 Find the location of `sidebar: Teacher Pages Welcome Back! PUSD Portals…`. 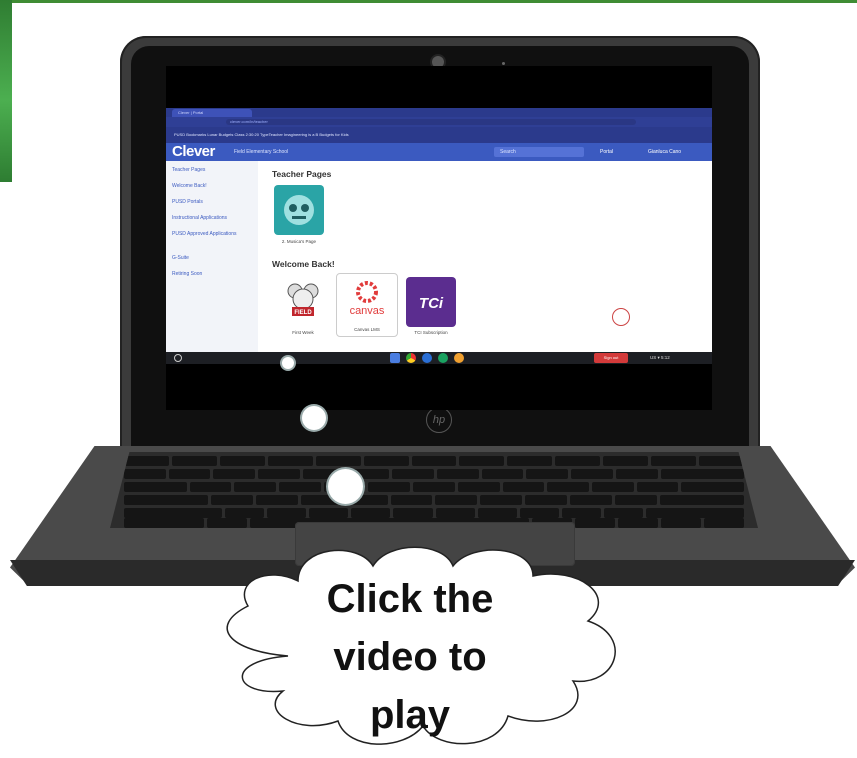

sidebar: Teacher Pages Welcome Back! PUSD Portals… is located at coordinates (212, 258).